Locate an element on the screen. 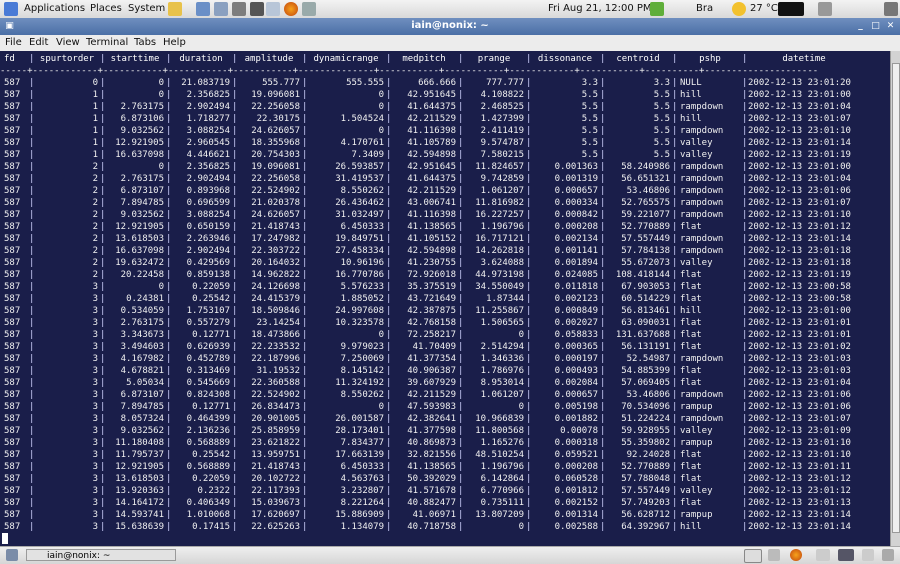  menu-system: System is located at coordinates (146, 9).